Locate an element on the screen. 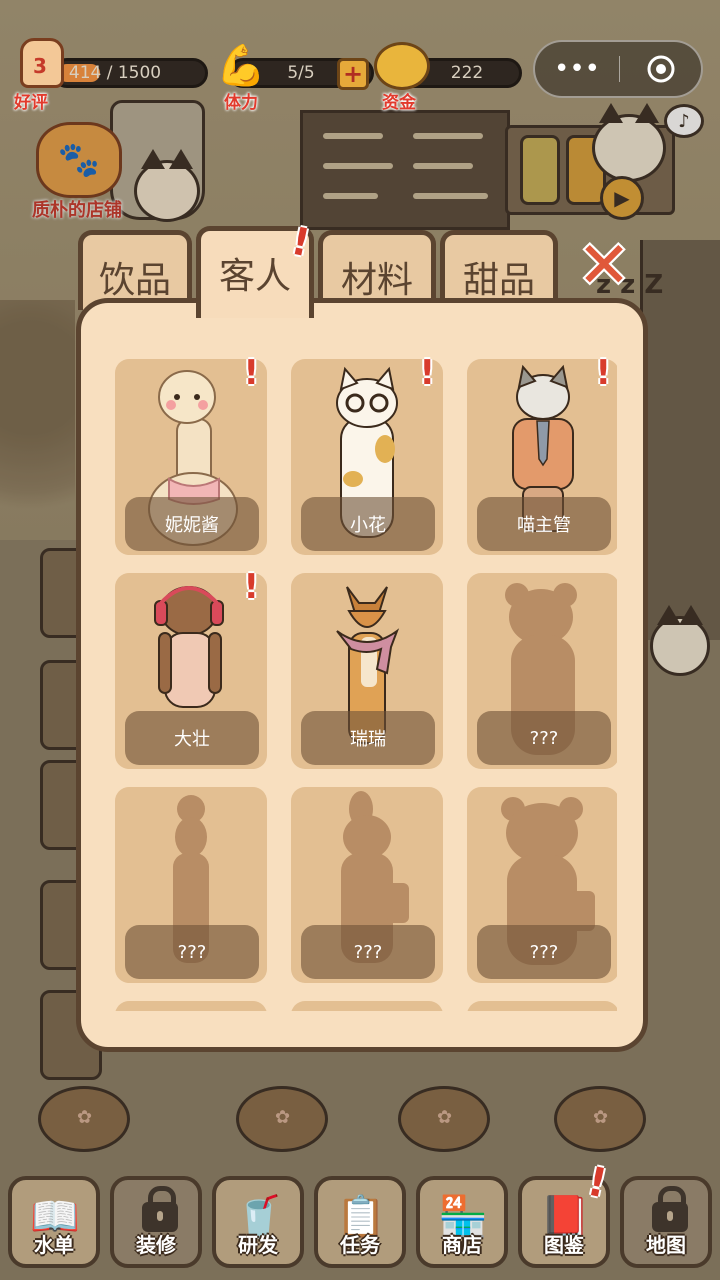 The image size is (720, 1280). customer-card-miao-manager: ! 喵主管 is located at coordinates (542, 454).